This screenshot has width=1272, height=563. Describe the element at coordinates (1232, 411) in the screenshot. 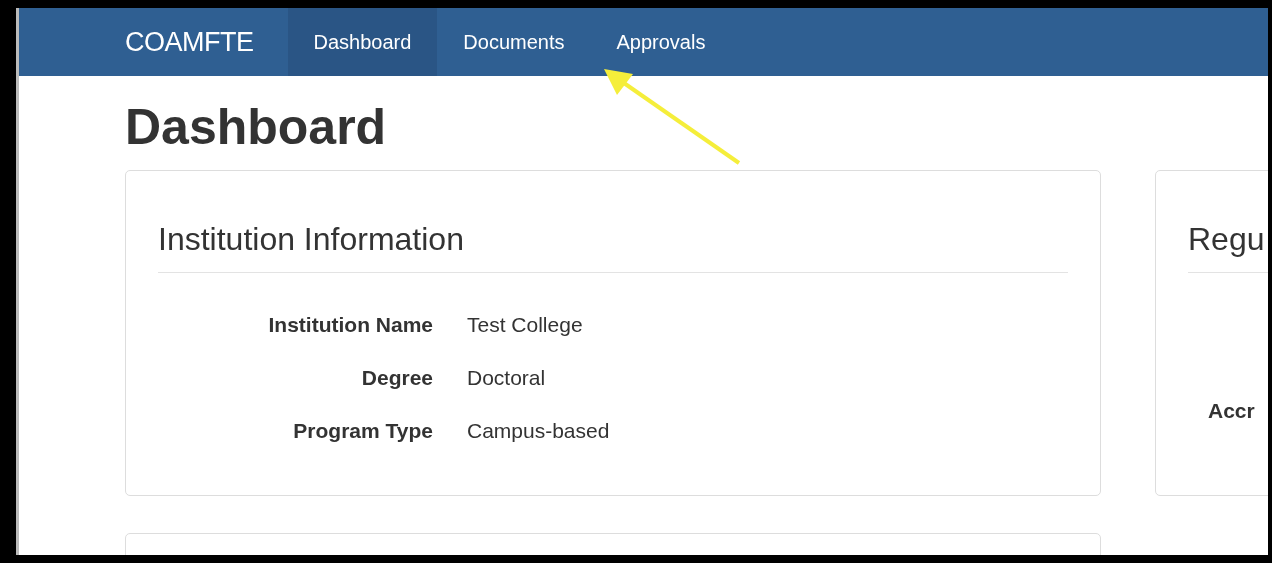

I see `field-label: Accr` at that location.